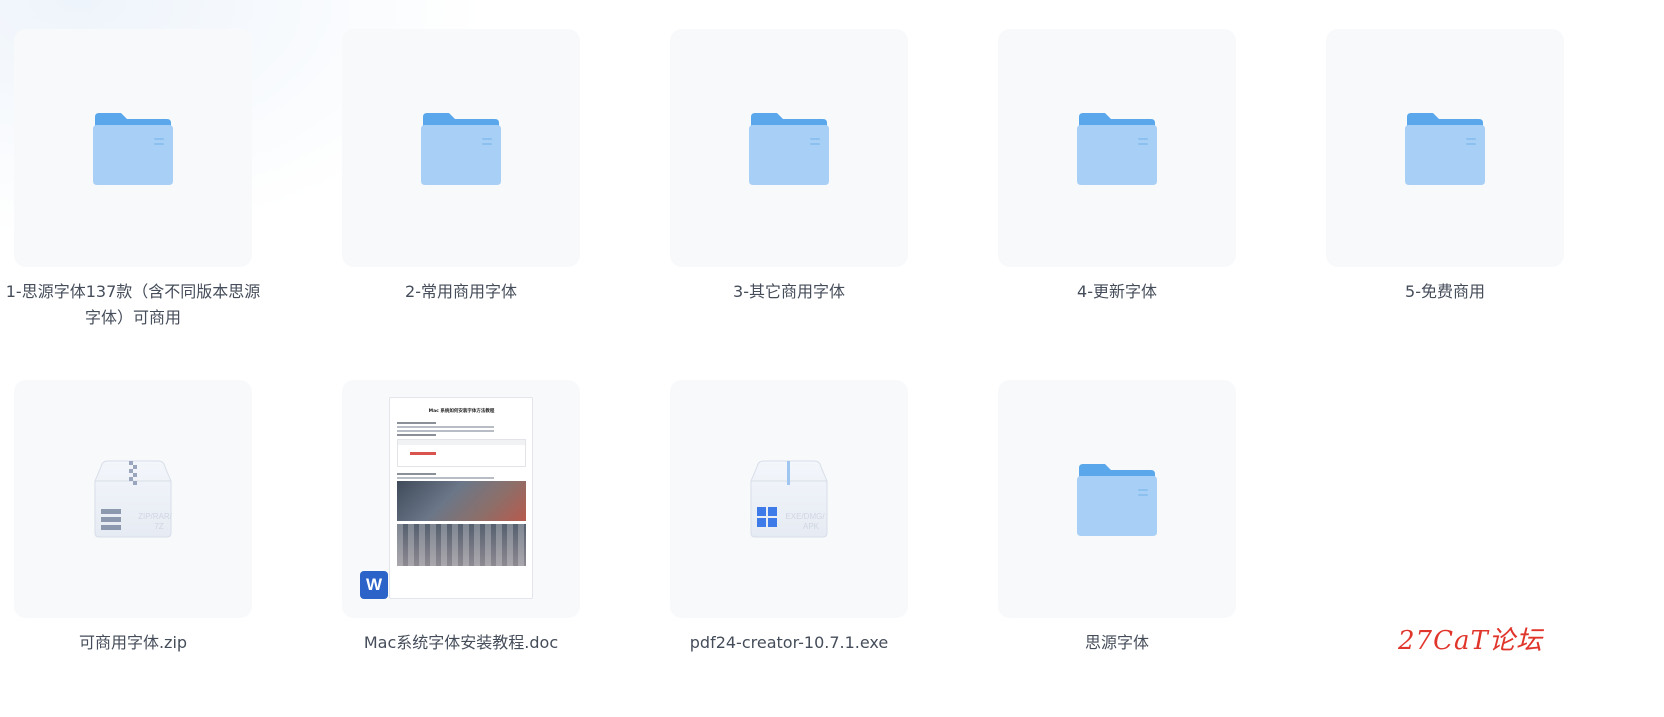  What do you see at coordinates (811, 526) in the screenshot?
I see `svg-text: APK` at bounding box center [811, 526].